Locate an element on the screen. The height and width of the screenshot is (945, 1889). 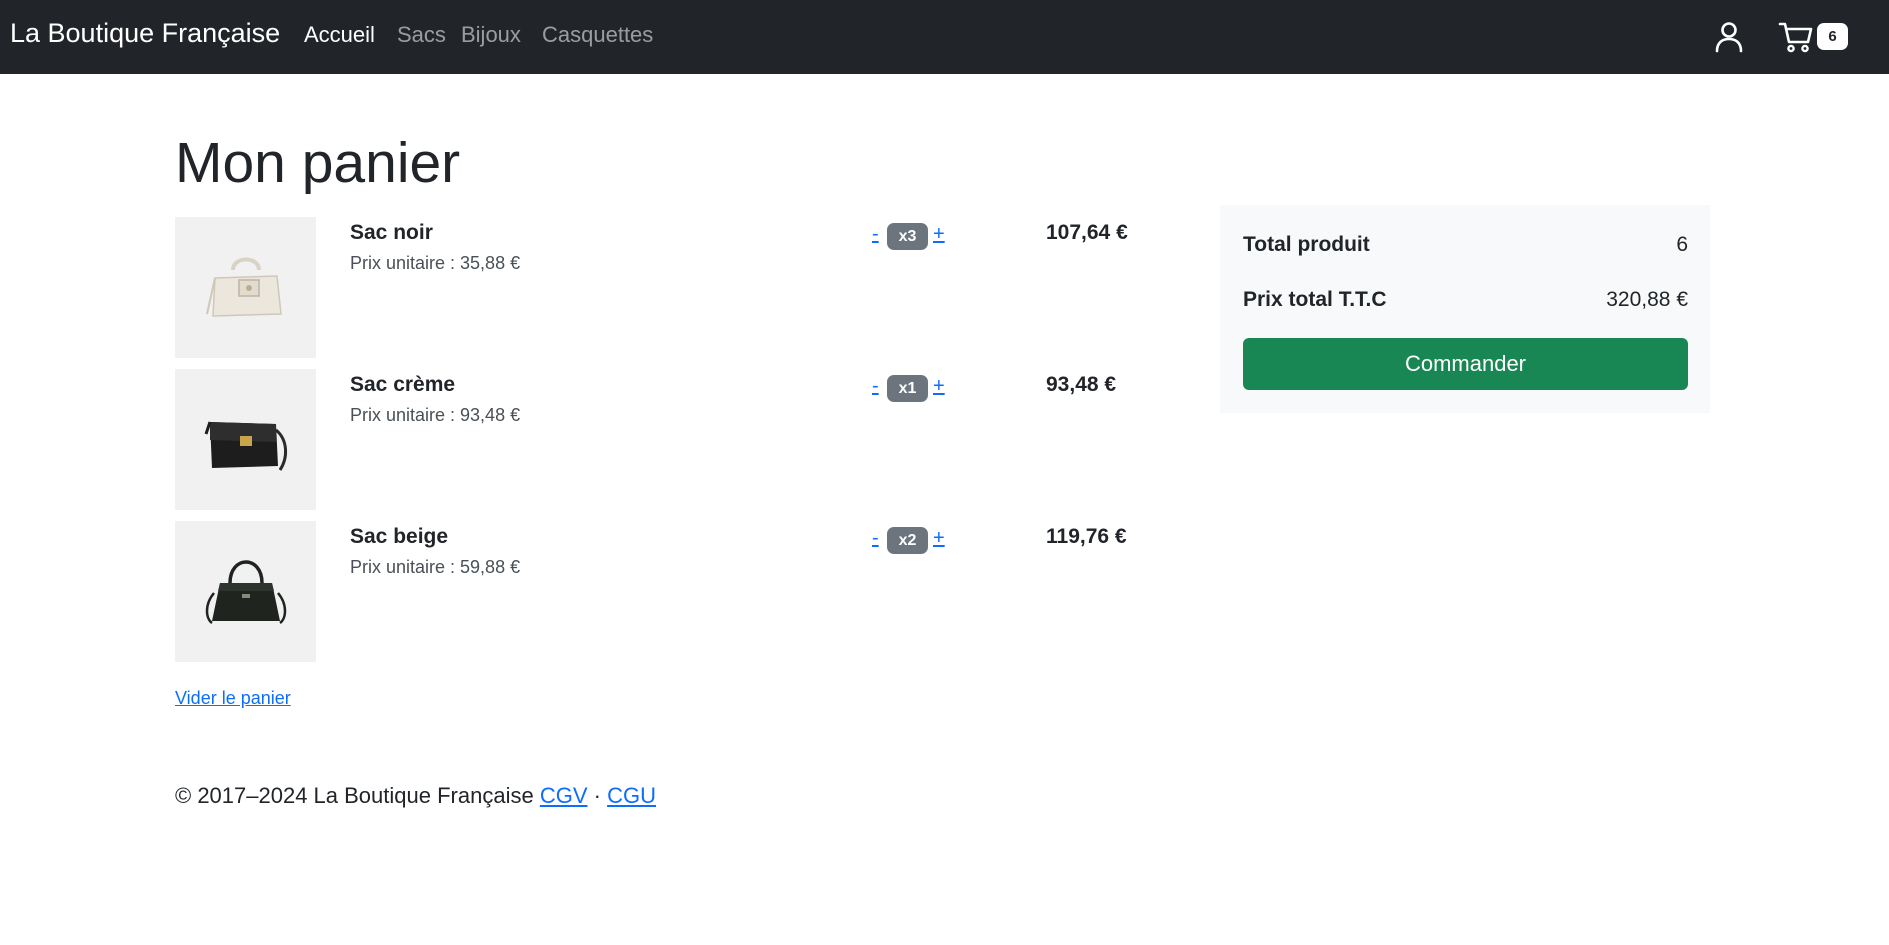
quantity-badge: x1 is located at coordinates (907, 388).